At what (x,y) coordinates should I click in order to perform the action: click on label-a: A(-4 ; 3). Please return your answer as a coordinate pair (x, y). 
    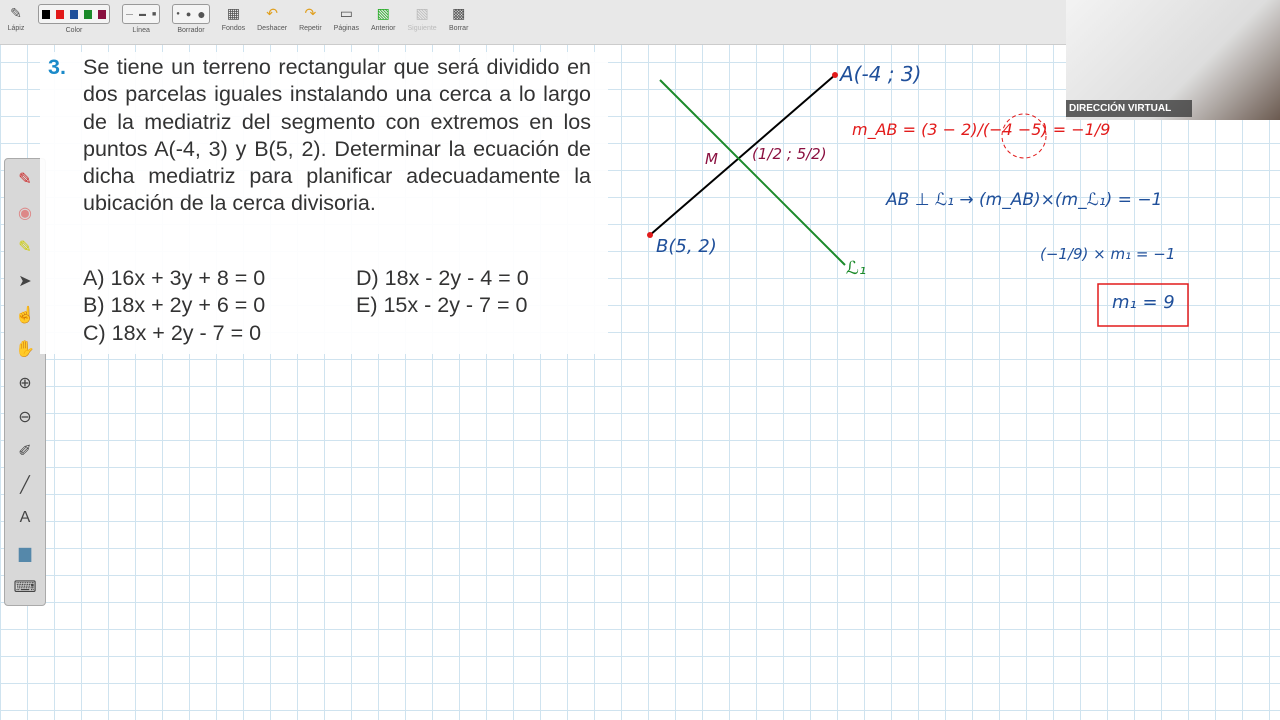
    Looking at the image, I should click on (881, 74).